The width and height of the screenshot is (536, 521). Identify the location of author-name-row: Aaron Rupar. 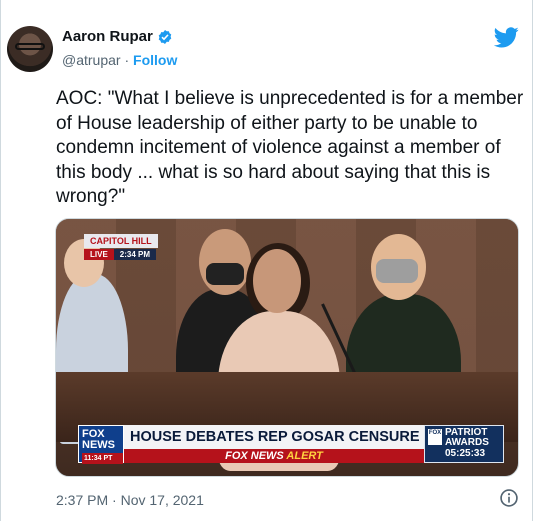
(117, 36).